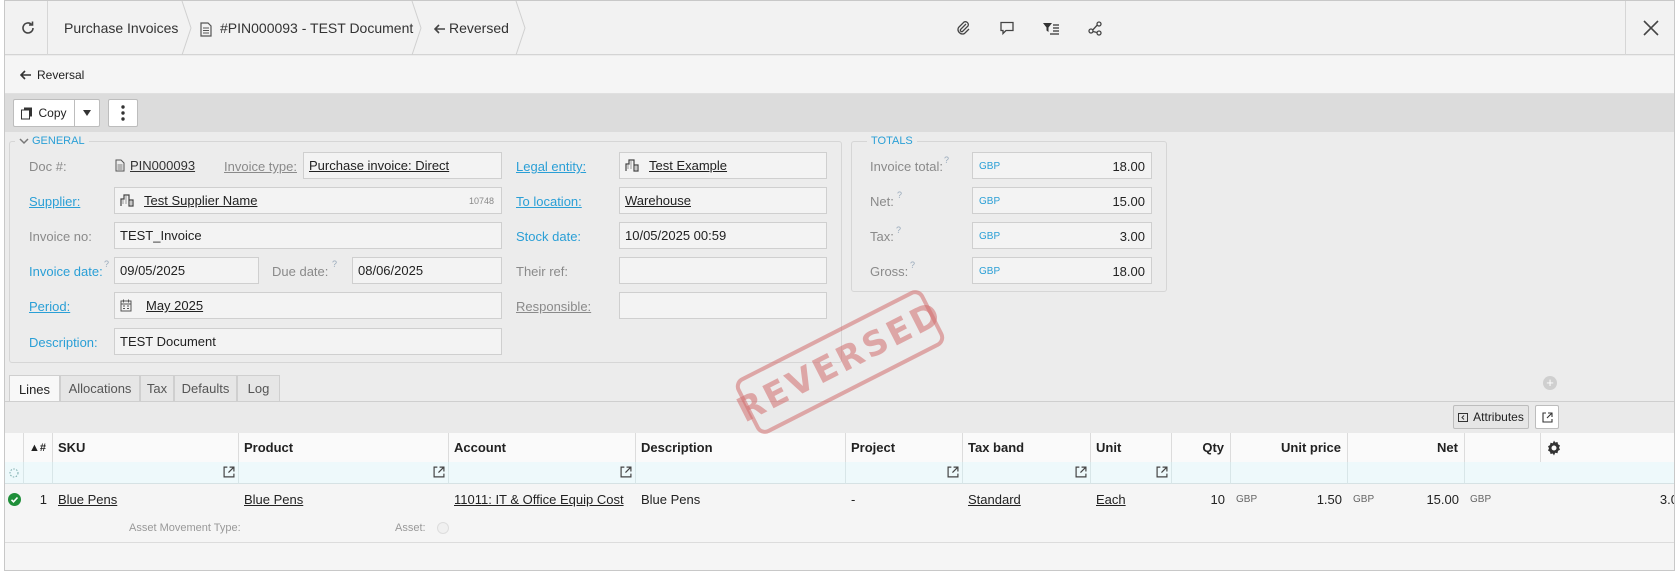 This screenshot has width=1679, height=571. I want to click on description-filter, so click(741, 473).